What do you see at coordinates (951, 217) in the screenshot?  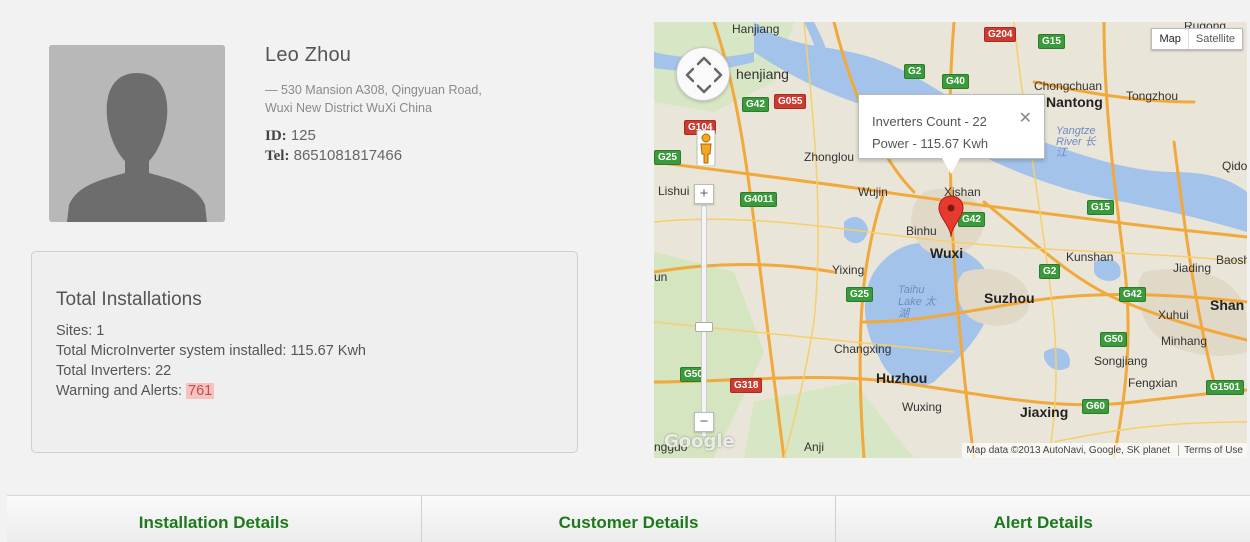 I see `location-marker-icon` at bounding box center [951, 217].